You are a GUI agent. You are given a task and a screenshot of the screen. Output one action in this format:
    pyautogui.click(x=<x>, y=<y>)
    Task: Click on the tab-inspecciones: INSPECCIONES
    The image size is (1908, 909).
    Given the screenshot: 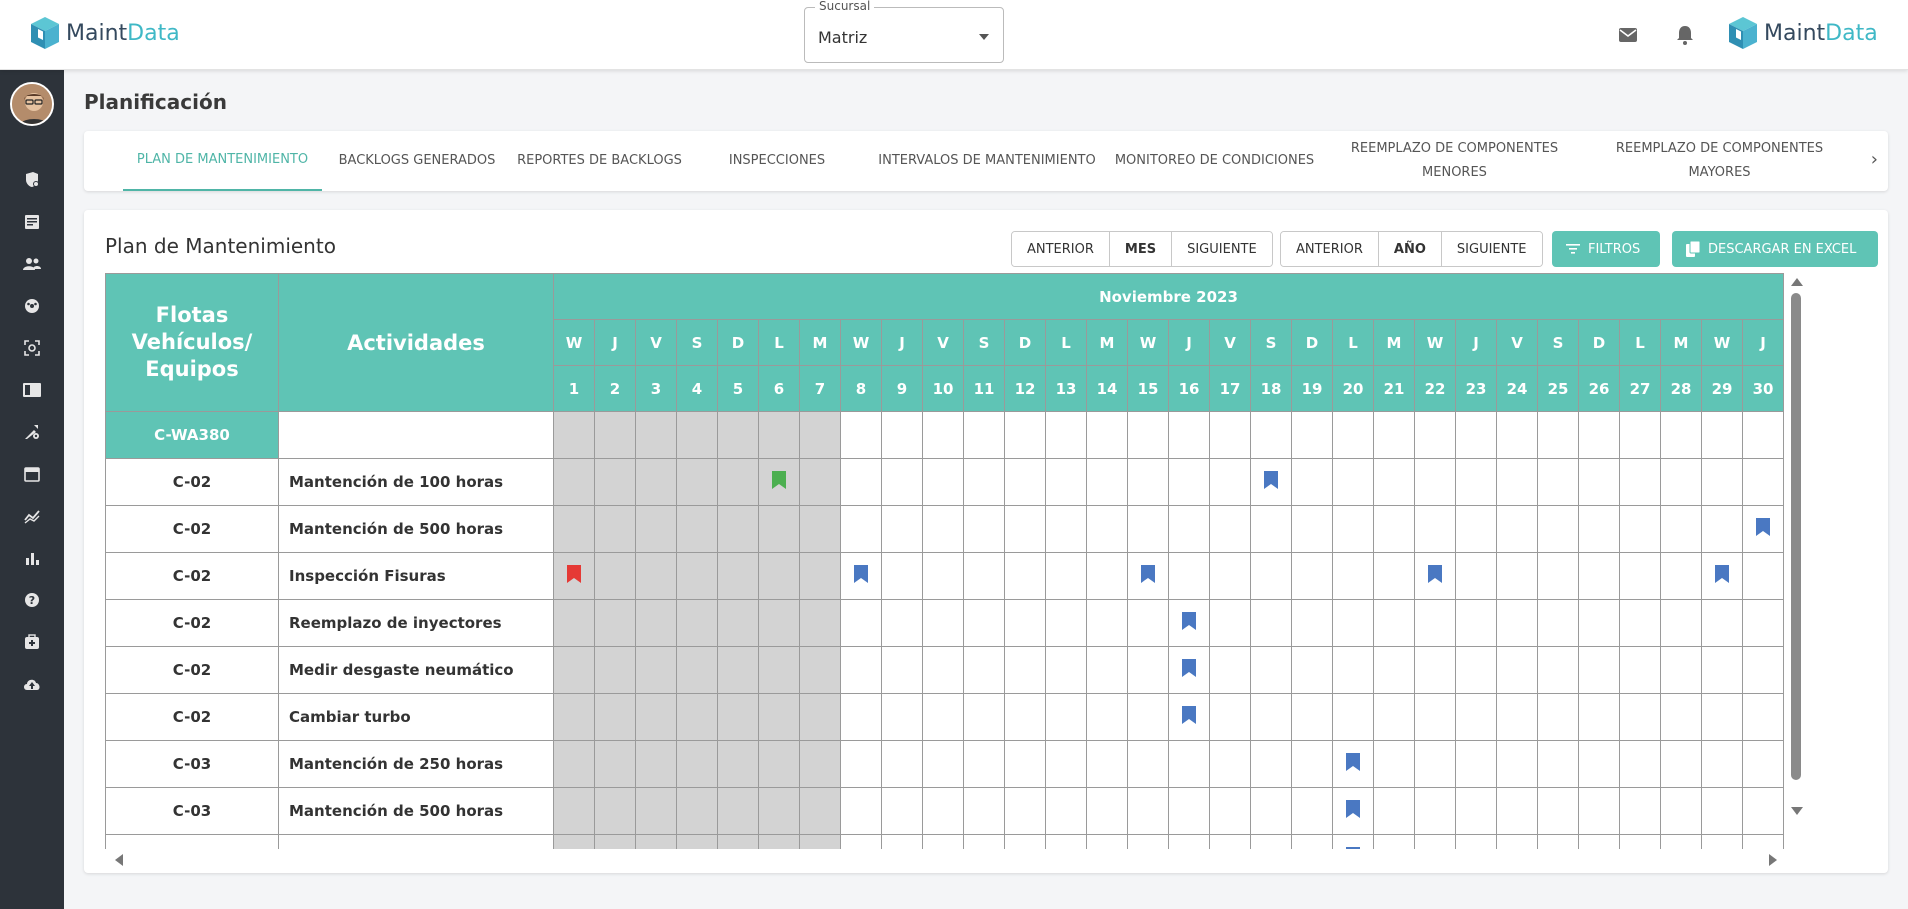 What is the action you would take?
    pyautogui.click(x=777, y=161)
    